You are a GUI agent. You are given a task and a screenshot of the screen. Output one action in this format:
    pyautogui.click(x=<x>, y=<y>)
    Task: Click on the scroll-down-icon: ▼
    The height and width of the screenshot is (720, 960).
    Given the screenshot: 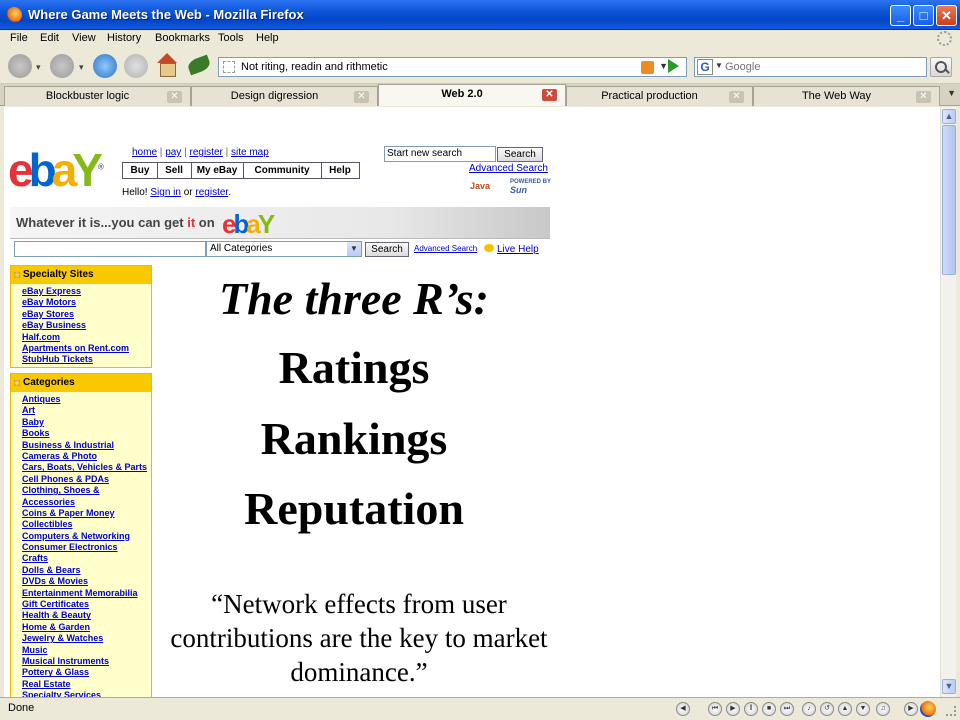 What is the action you would take?
    pyautogui.click(x=949, y=686)
    